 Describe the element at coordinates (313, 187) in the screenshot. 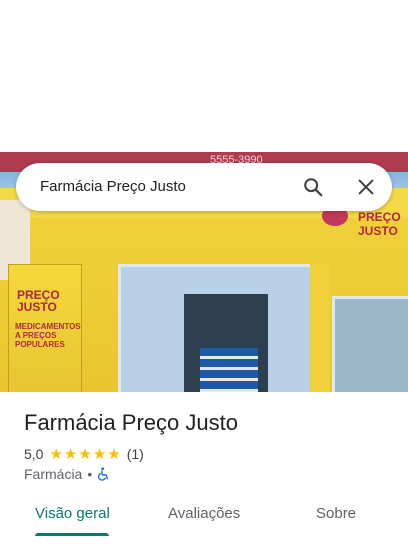

I see `search-icon` at that location.